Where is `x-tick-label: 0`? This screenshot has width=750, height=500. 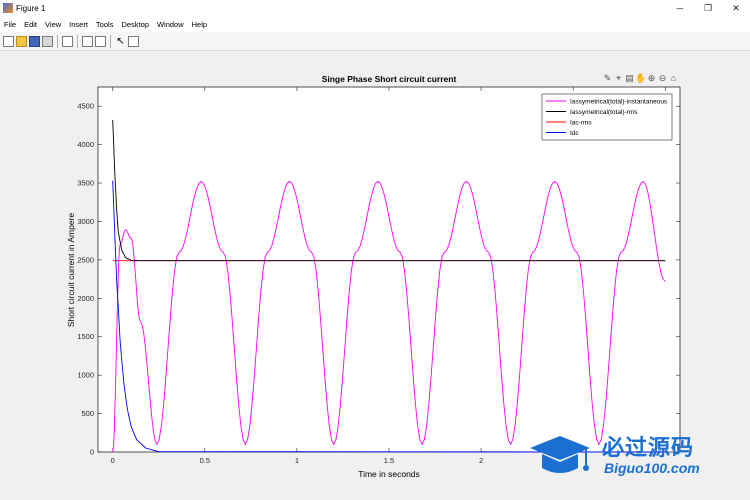
x-tick-label: 0 is located at coordinates (113, 460).